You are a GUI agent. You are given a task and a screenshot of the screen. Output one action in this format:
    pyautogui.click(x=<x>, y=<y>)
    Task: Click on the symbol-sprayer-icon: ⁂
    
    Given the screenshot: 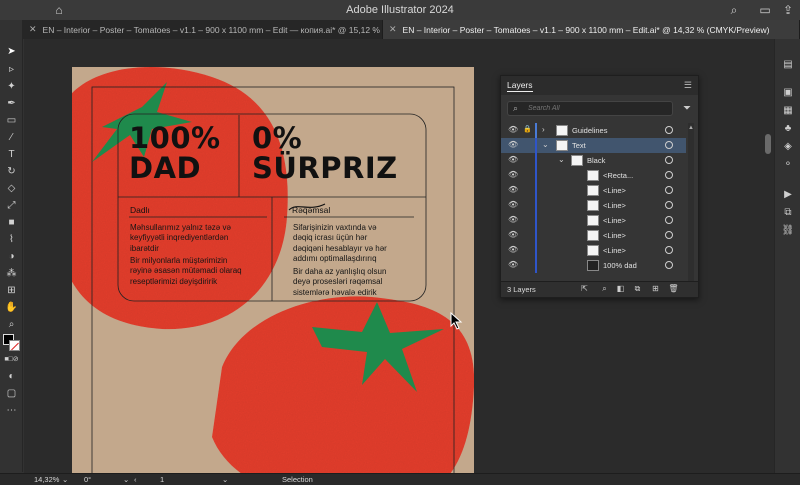 What is the action you would take?
    pyautogui.click(x=11, y=274)
    